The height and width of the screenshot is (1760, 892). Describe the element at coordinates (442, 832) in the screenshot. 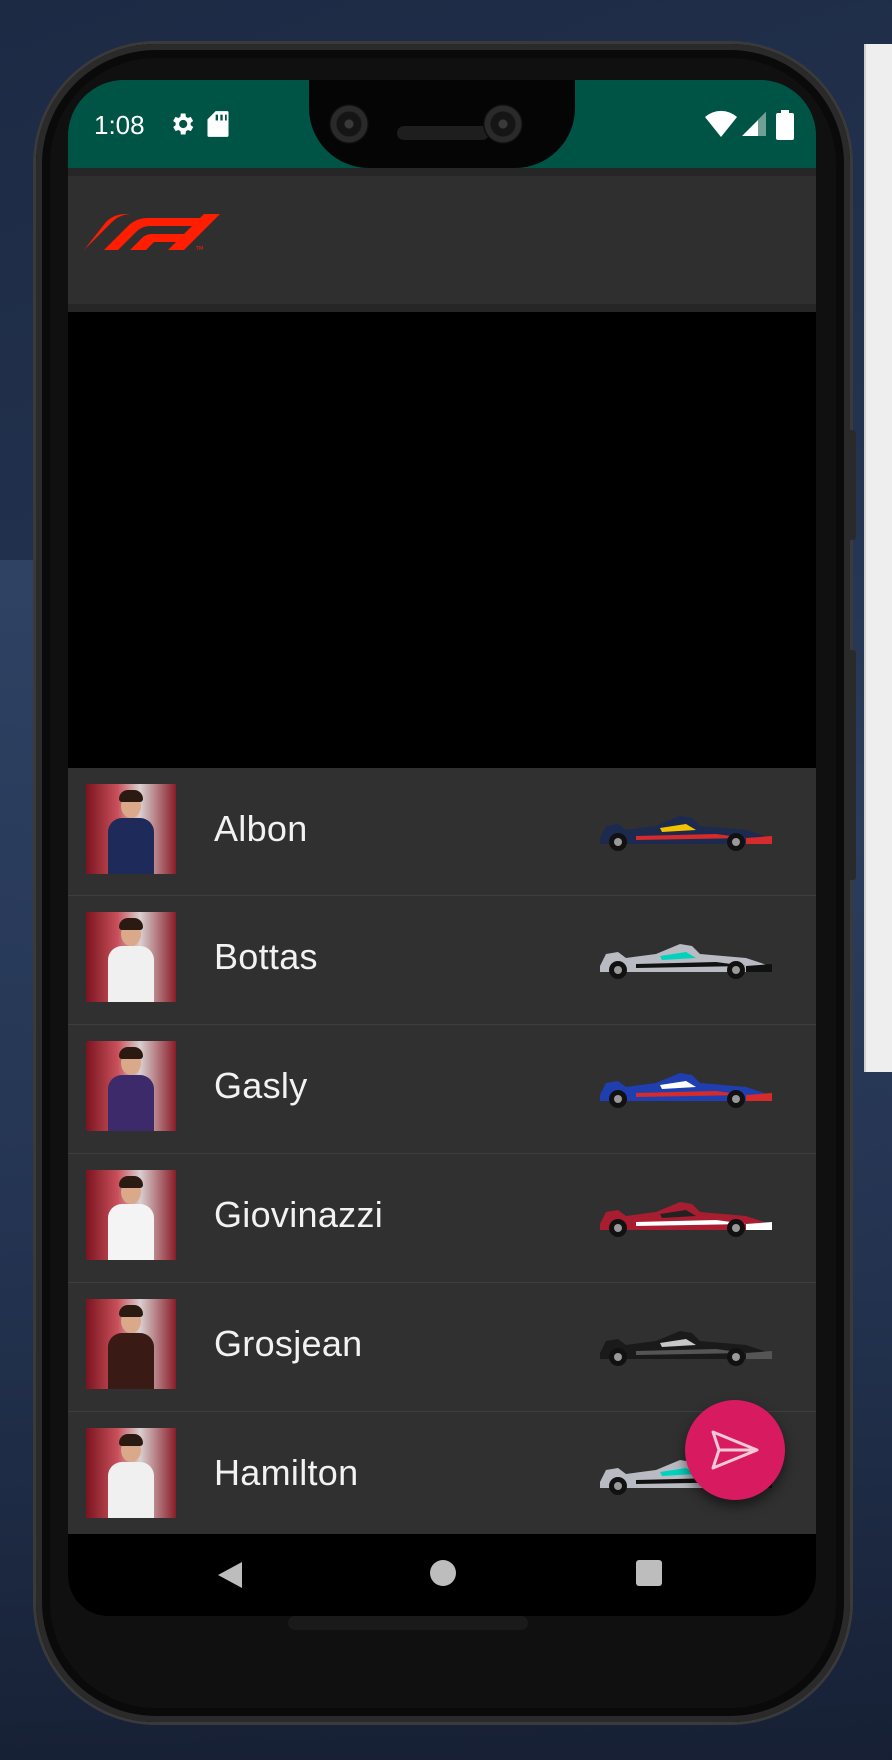

I see `driver-row: Albon` at that location.